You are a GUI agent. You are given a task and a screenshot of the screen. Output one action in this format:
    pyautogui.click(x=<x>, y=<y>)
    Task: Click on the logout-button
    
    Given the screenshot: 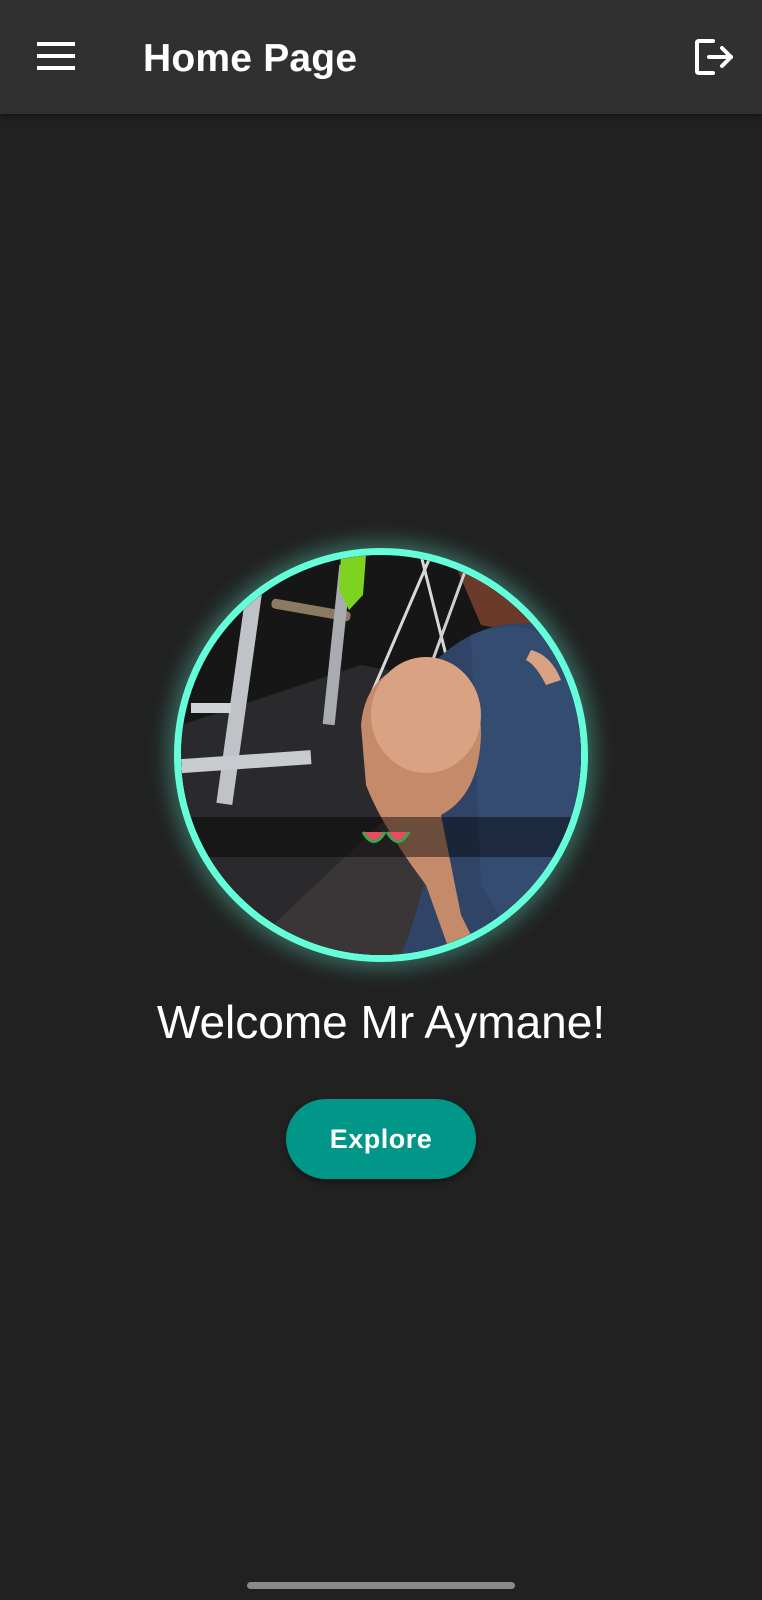 What is the action you would take?
    pyautogui.click(x=714, y=59)
    